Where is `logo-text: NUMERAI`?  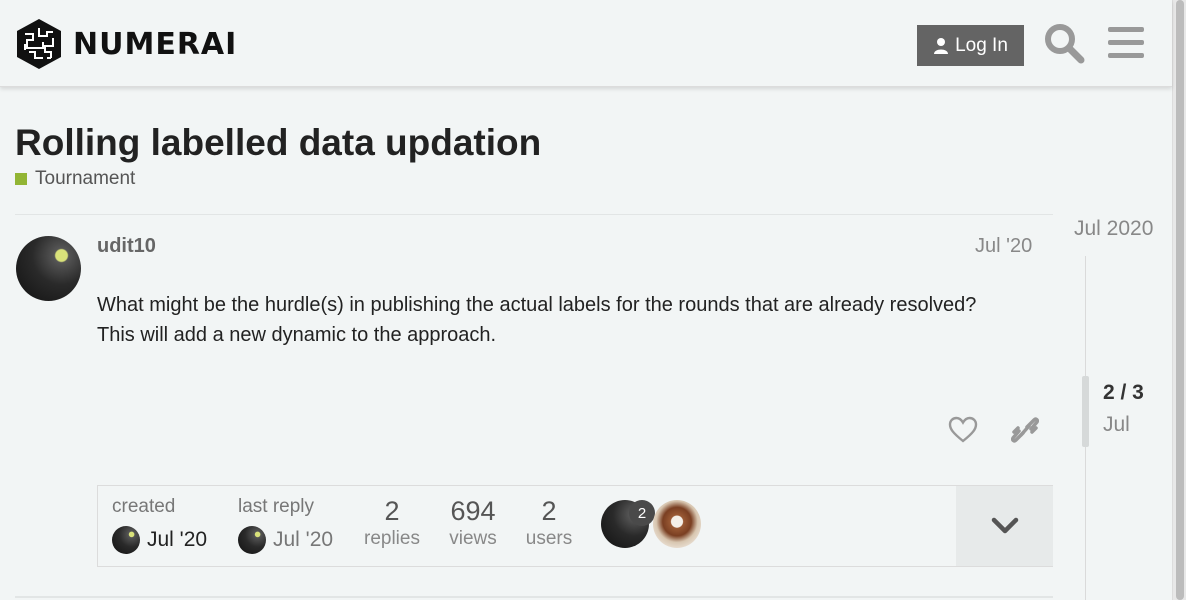
logo-text: NUMERAI is located at coordinates (155, 44).